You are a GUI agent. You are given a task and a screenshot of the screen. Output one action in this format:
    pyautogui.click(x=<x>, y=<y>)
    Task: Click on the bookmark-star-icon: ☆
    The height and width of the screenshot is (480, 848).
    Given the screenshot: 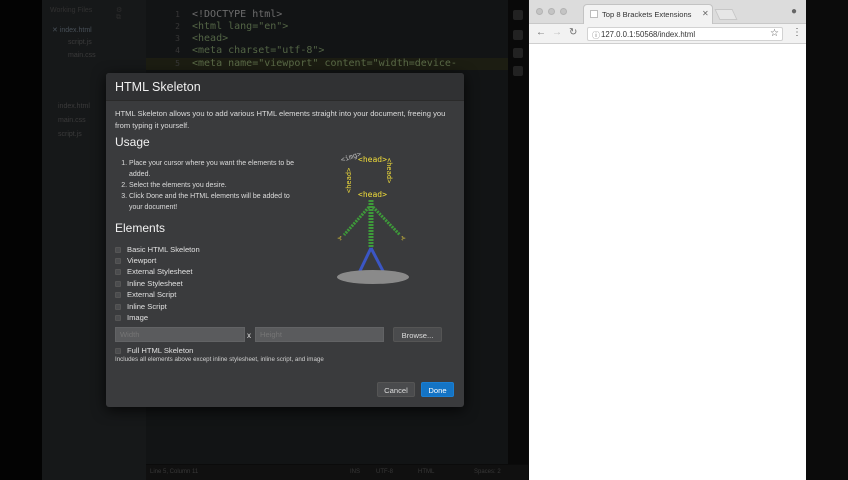 What is the action you would take?
    pyautogui.click(x=774, y=33)
    